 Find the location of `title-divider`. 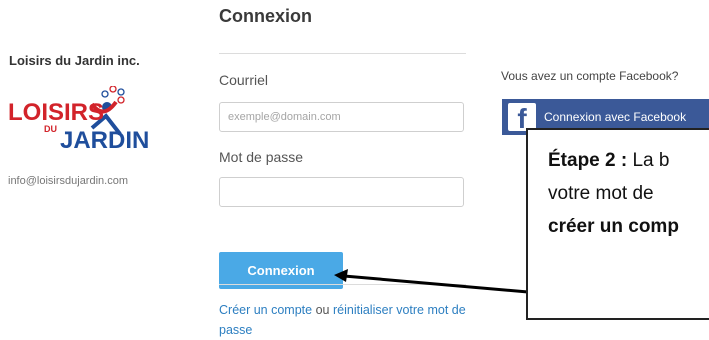

title-divider is located at coordinates (342, 53).